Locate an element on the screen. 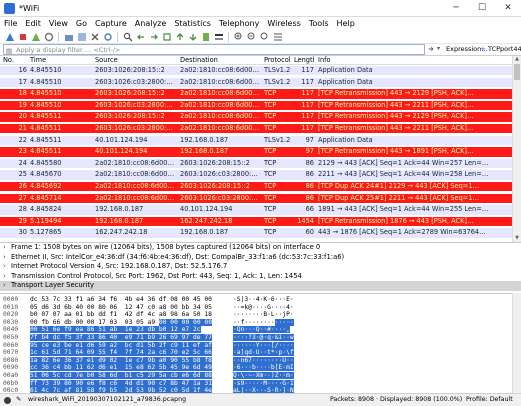 This screenshot has height=406, width=521. add-filter-button: + is located at coordinates (483, 49).